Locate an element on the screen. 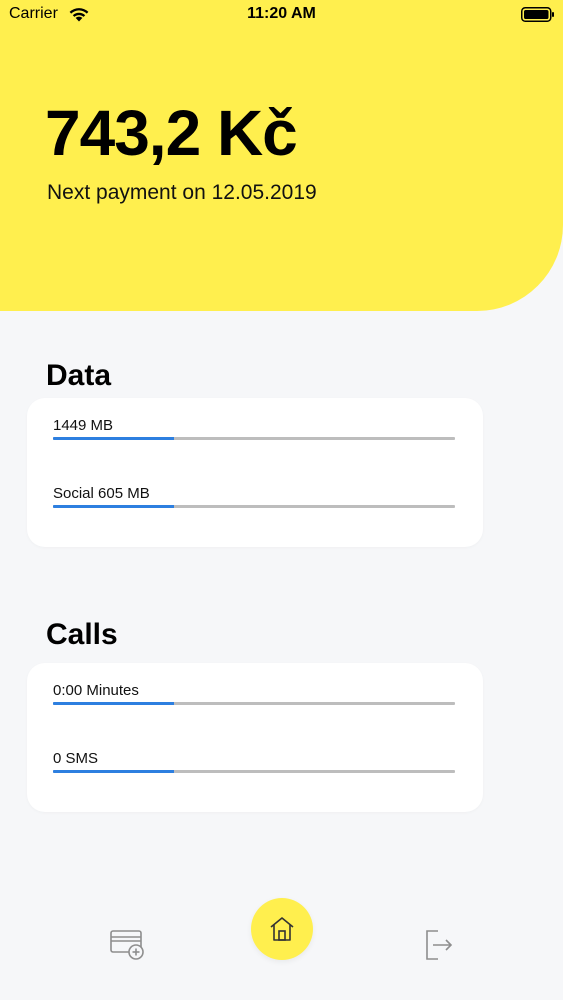  logout-icon is located at coordinates (439, 945).